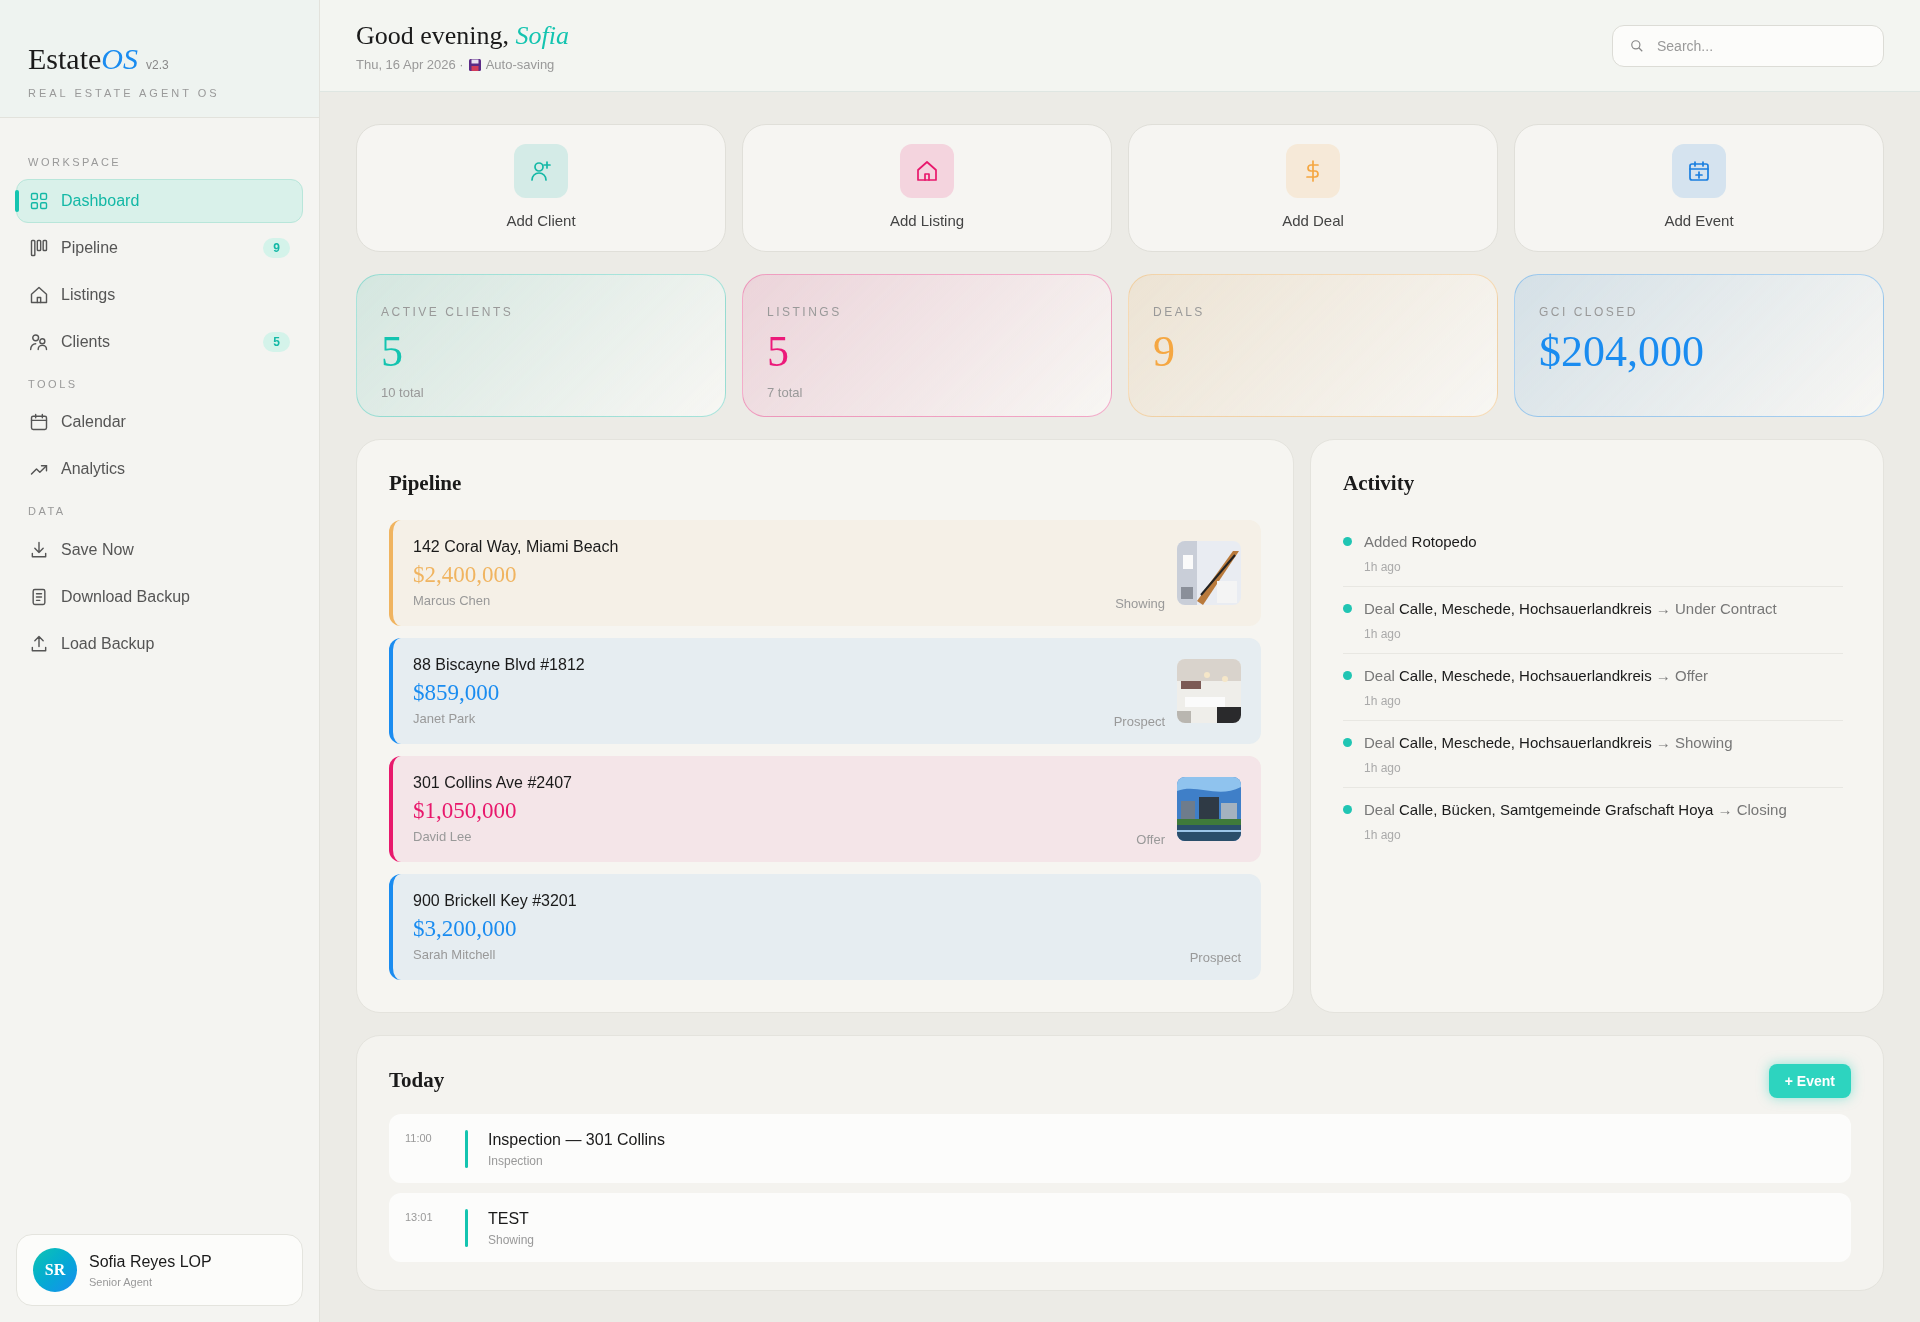  I want to click on stage-label: Offer, so click(1150, 840).